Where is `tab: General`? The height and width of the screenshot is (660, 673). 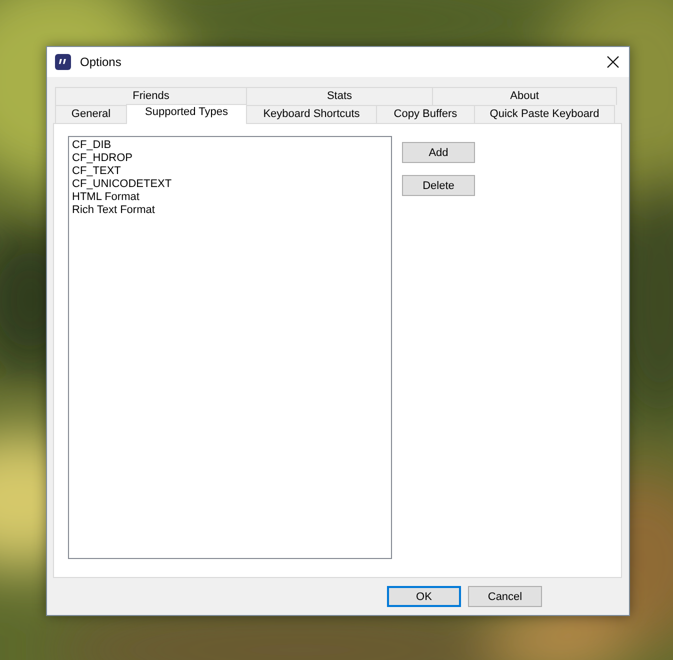 tab: General is located at coordinates (91, 114).